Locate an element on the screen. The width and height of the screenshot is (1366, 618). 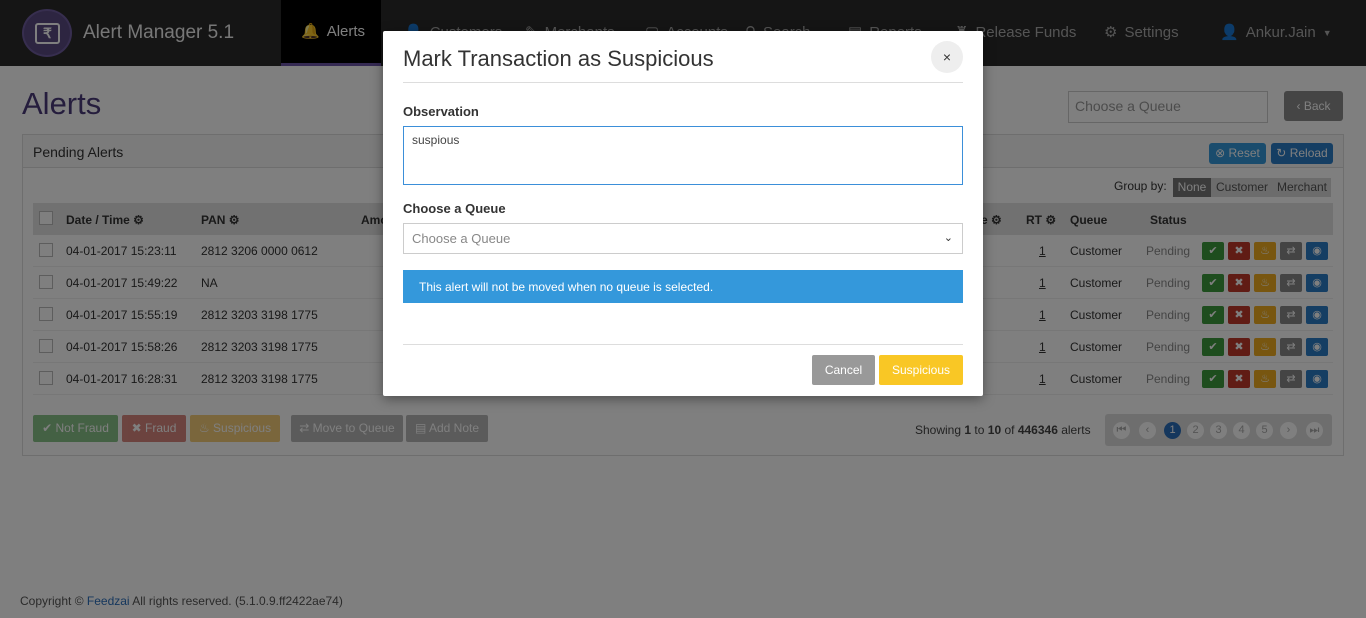
observation-label: Observation is located at coordinates (441, 111).